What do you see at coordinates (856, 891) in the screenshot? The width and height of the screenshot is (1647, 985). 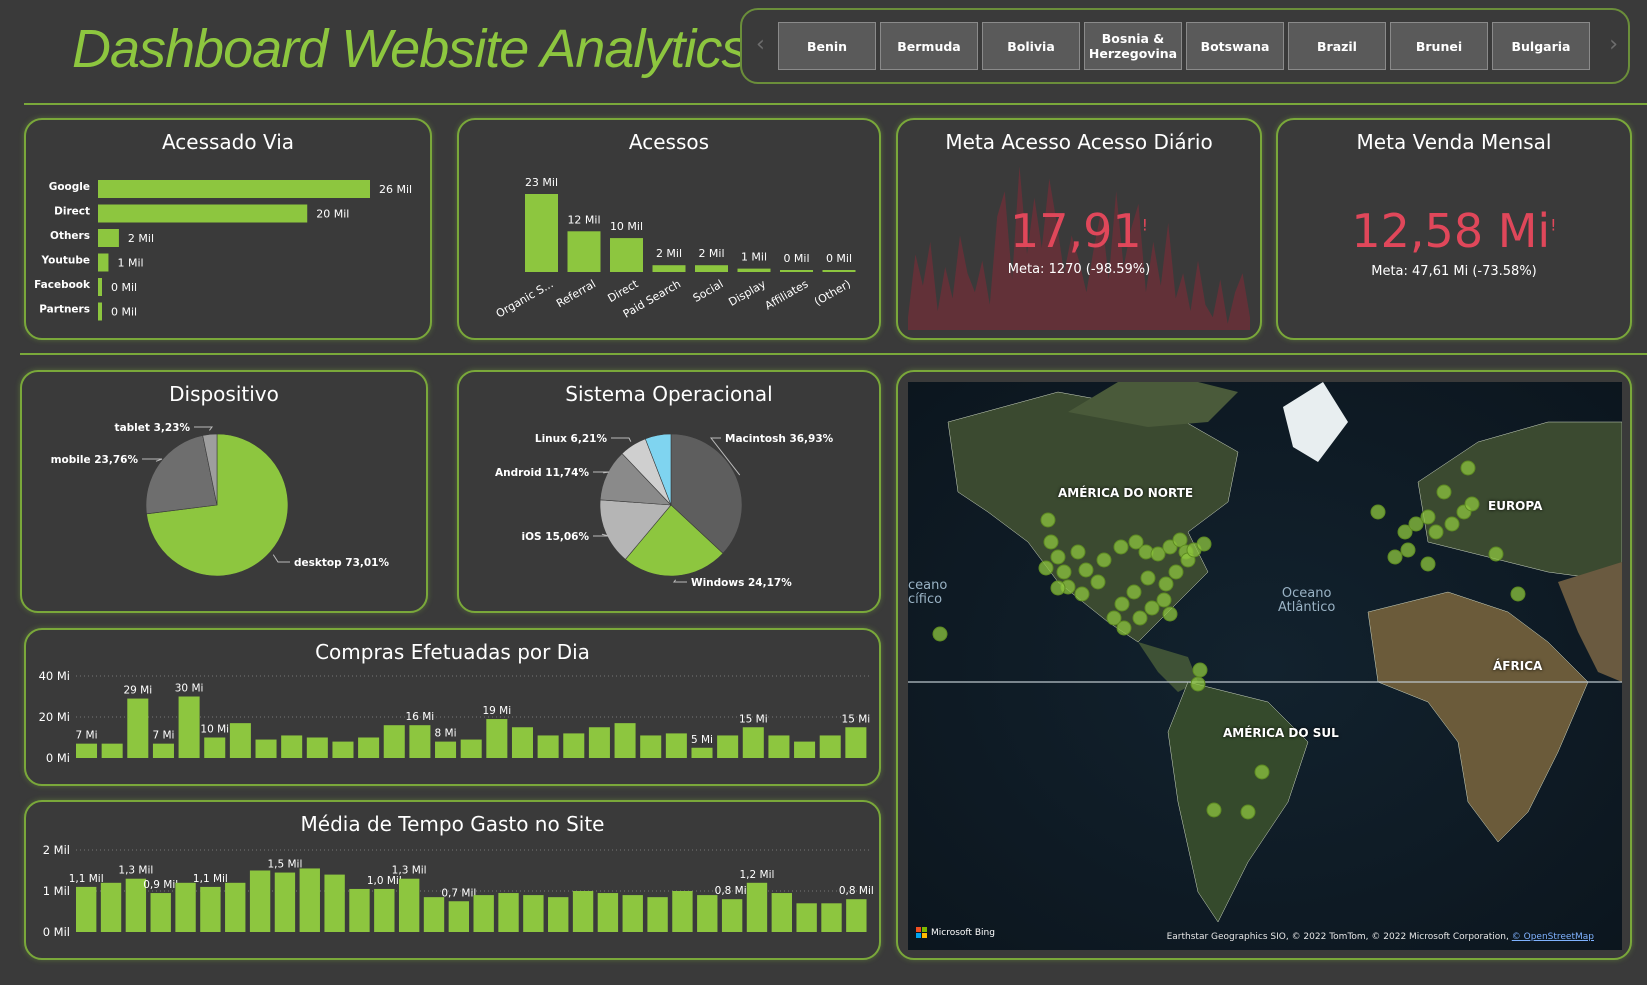 I see `data-label: 0,8 Mil` at bounding box center [856, 891].